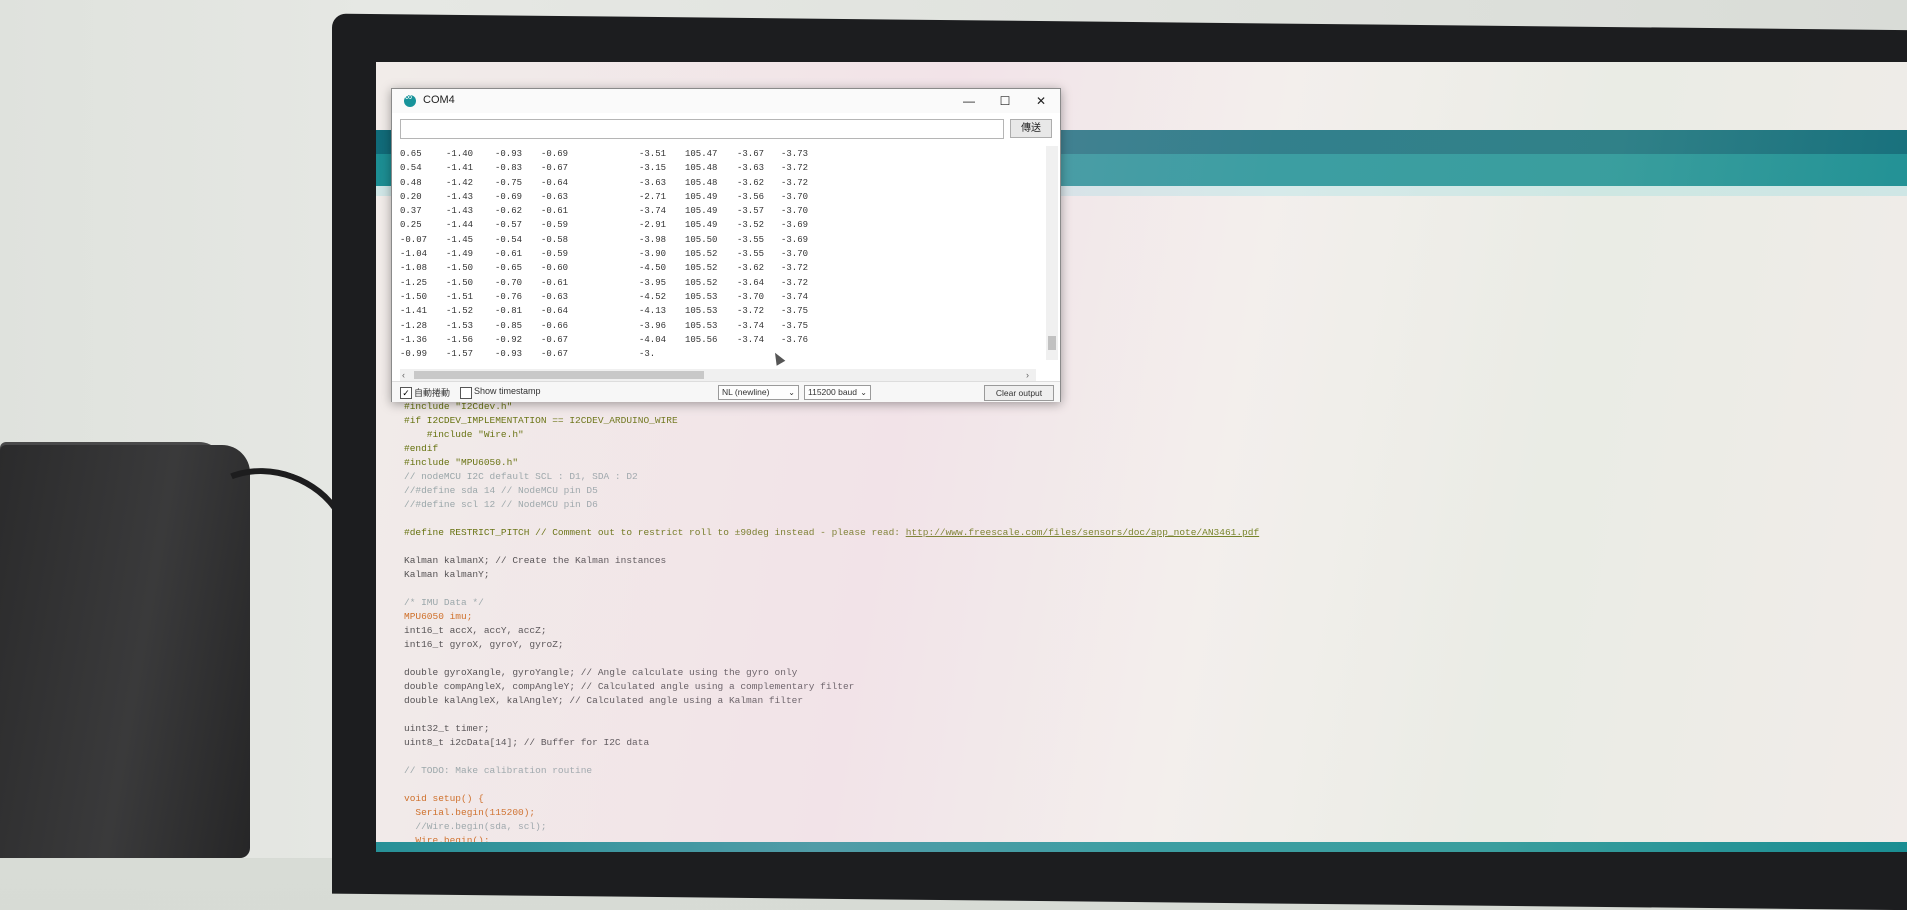 This screenshot has height=910, width=1907. Describe the element at coordinates (1144, 407) in the screenshot. I see `code-line: #include "I2Cdev.h"` at that location.